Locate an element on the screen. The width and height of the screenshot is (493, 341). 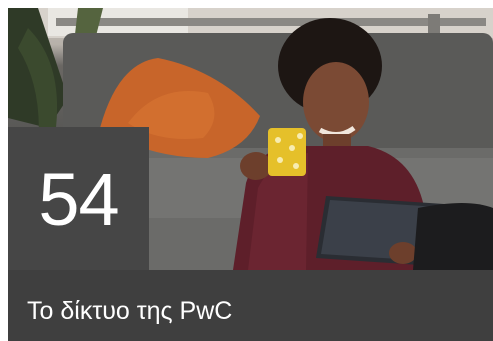
stat-value: 54 is located at coordinates (78, 199).